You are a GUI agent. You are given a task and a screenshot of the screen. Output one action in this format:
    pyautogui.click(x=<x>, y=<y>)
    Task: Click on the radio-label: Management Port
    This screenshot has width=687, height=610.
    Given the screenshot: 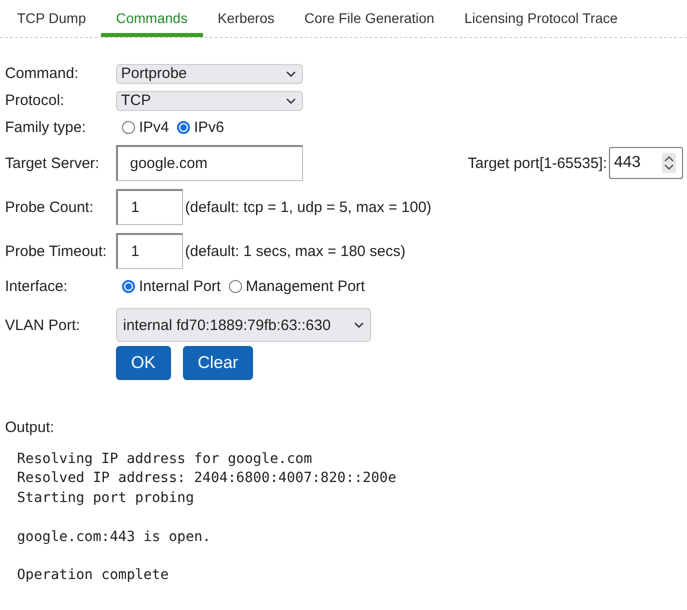 What is the action you would take?
    pyautogui.click(x=305, y=286)
    